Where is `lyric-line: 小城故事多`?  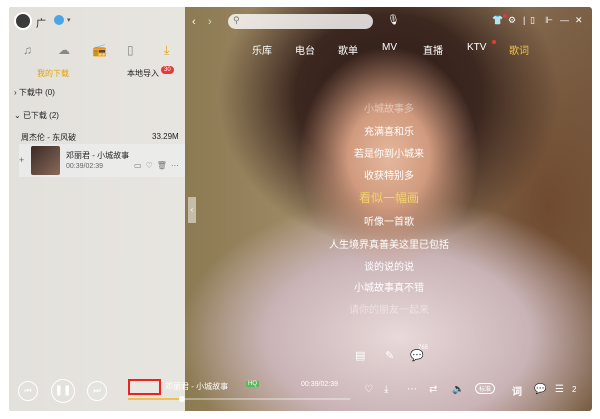 lyric-line: 小城故事多 is located at coordinates (389, 109).